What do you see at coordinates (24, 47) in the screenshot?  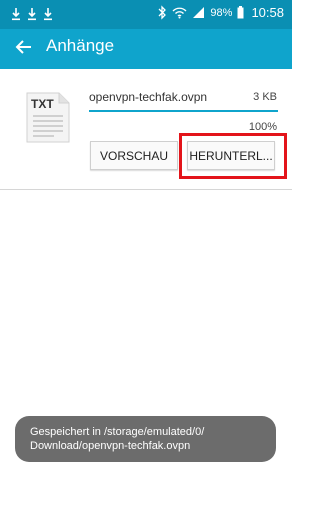 I see `back-arrow-icon` at bounding box center [24, 47].